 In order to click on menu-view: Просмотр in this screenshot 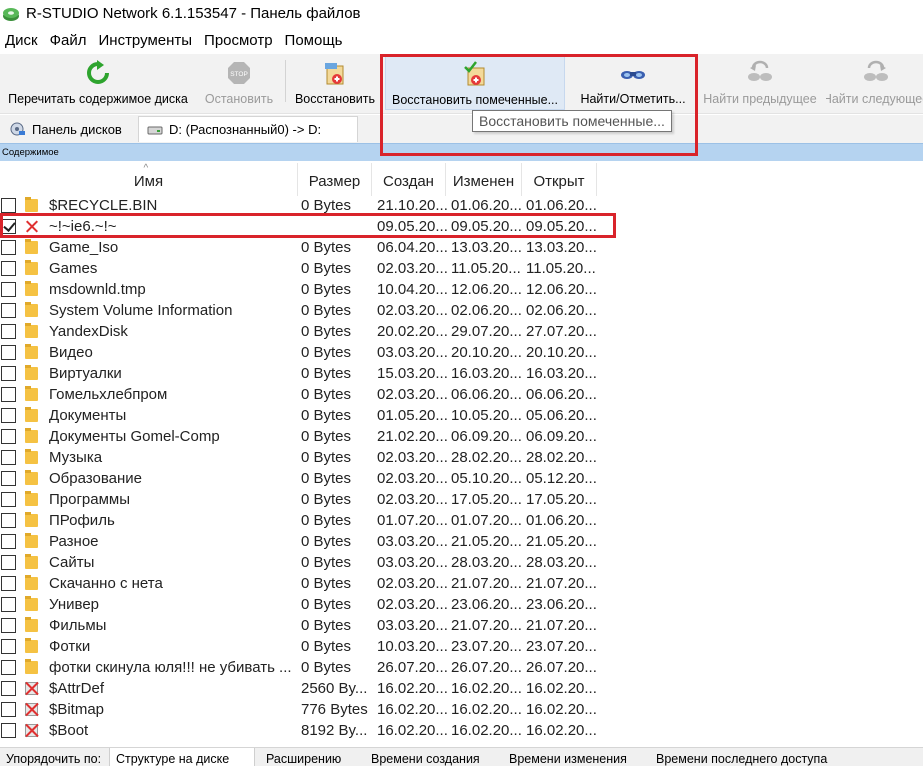, I will do `click(238, 40)`.